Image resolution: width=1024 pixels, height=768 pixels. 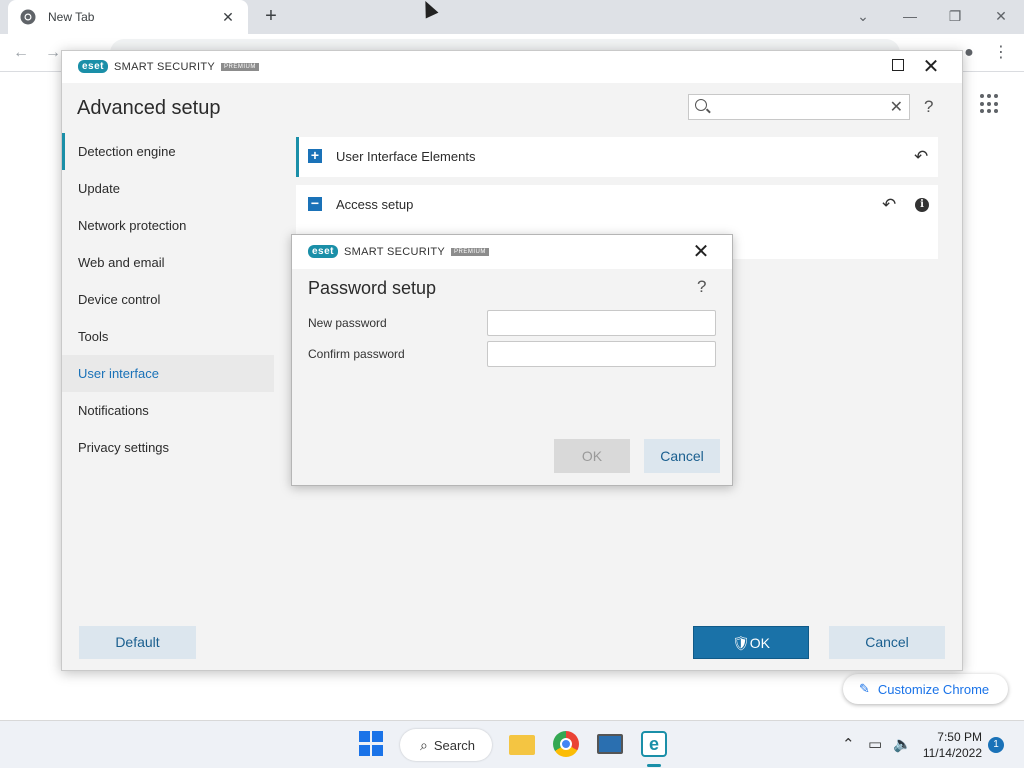 What do you see at coordinates (601, 354) in the screenshot?
I see `confirm-password-field` at bounding box center [601, 354].